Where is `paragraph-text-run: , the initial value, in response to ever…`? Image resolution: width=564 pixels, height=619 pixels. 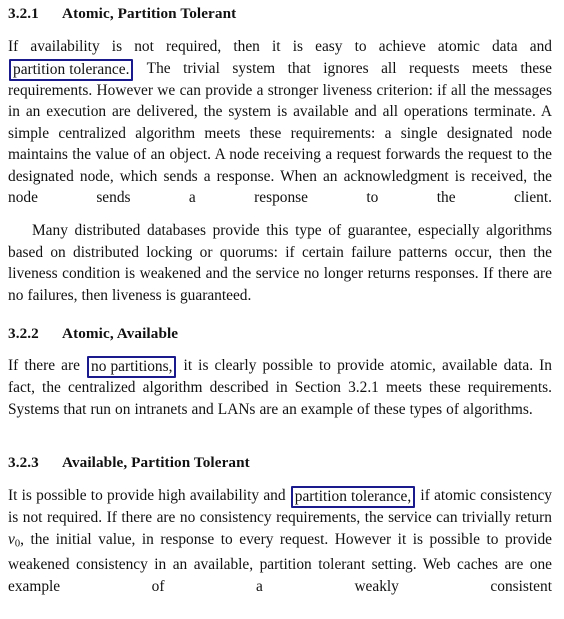 paragraph-text-run: , the initial value, in response to ever… is located at coordinates (280, 562).